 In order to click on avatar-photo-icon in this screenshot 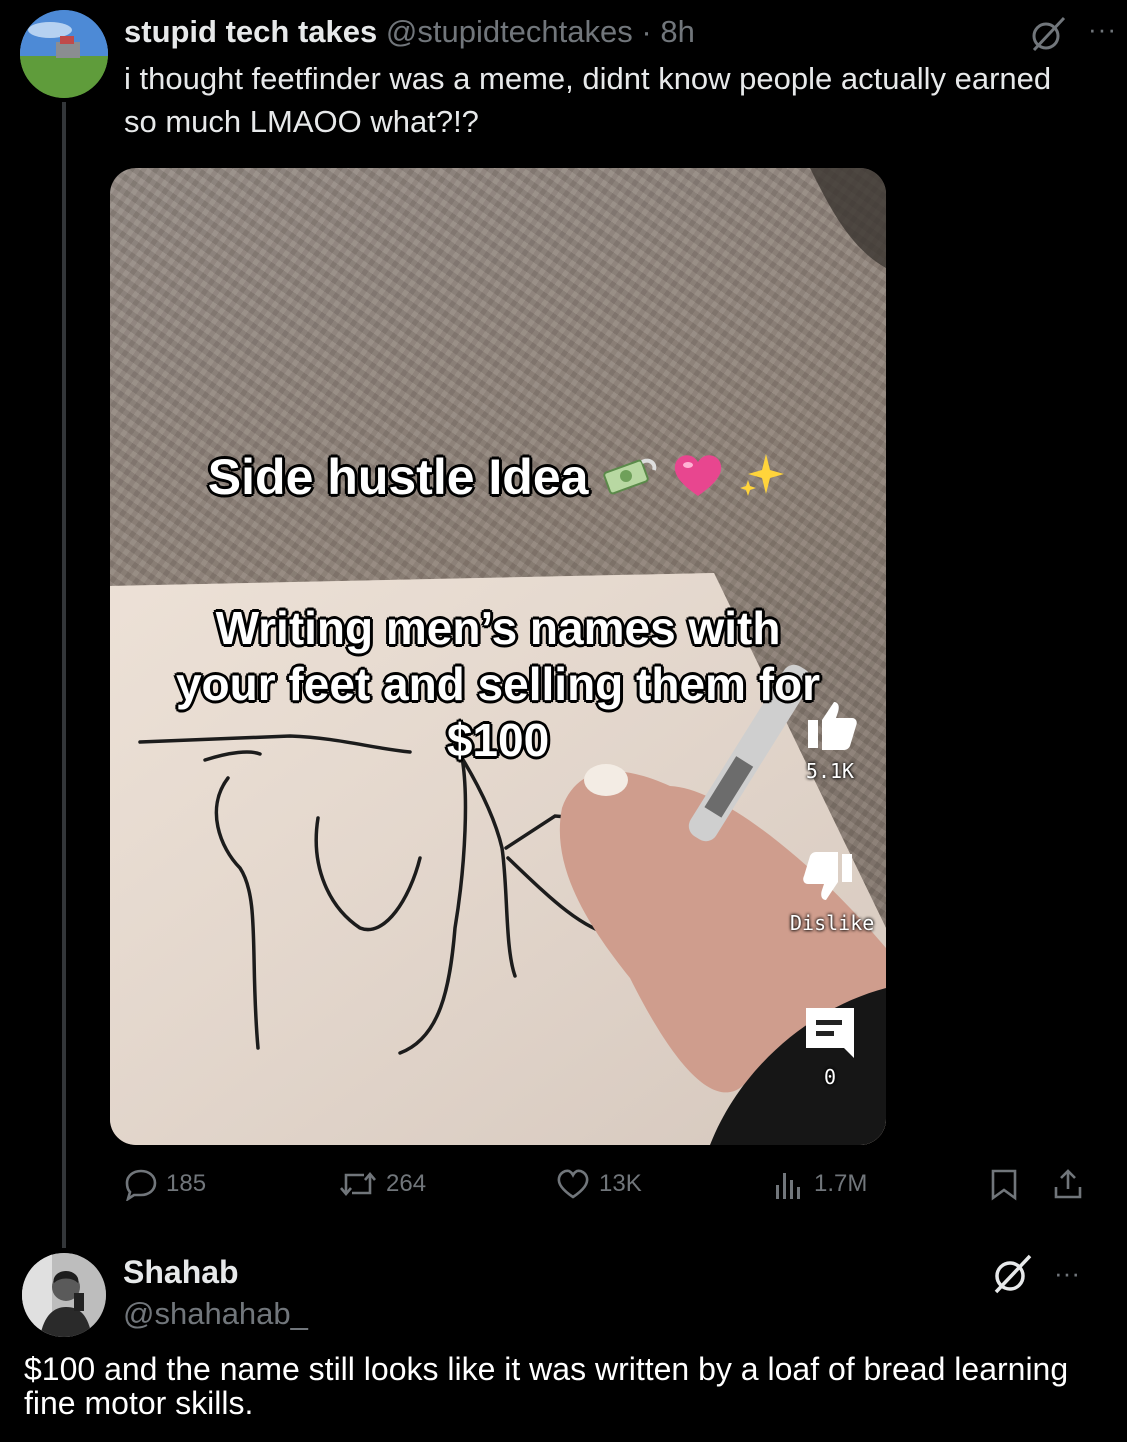, I will do `click(64, 1295)`.